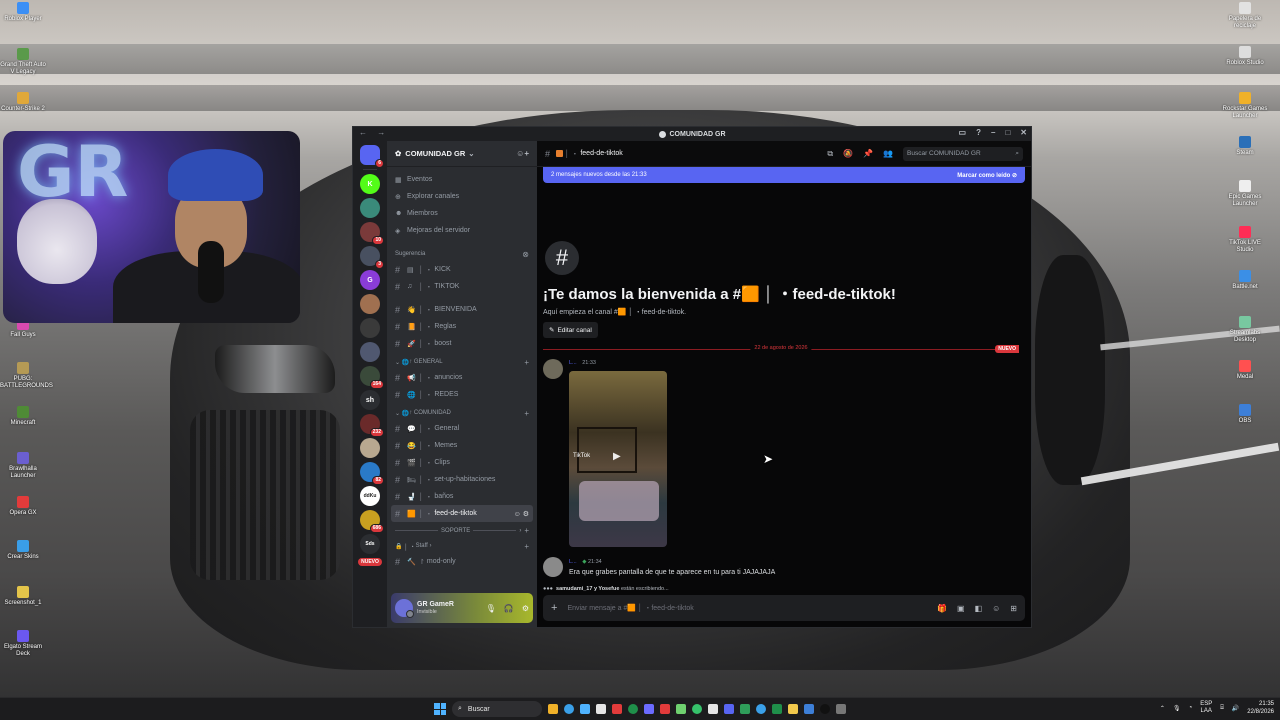  Describe the element at coordinates (372, 377) in the screenshot. I see `server-icon: 164` at that location.